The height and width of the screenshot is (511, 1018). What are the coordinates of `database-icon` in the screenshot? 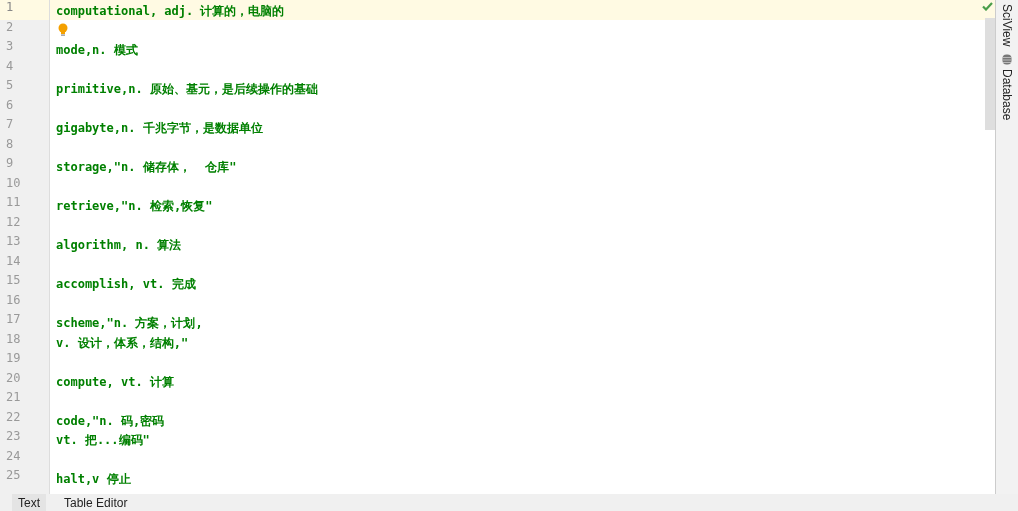 It's located at (1007, 60).